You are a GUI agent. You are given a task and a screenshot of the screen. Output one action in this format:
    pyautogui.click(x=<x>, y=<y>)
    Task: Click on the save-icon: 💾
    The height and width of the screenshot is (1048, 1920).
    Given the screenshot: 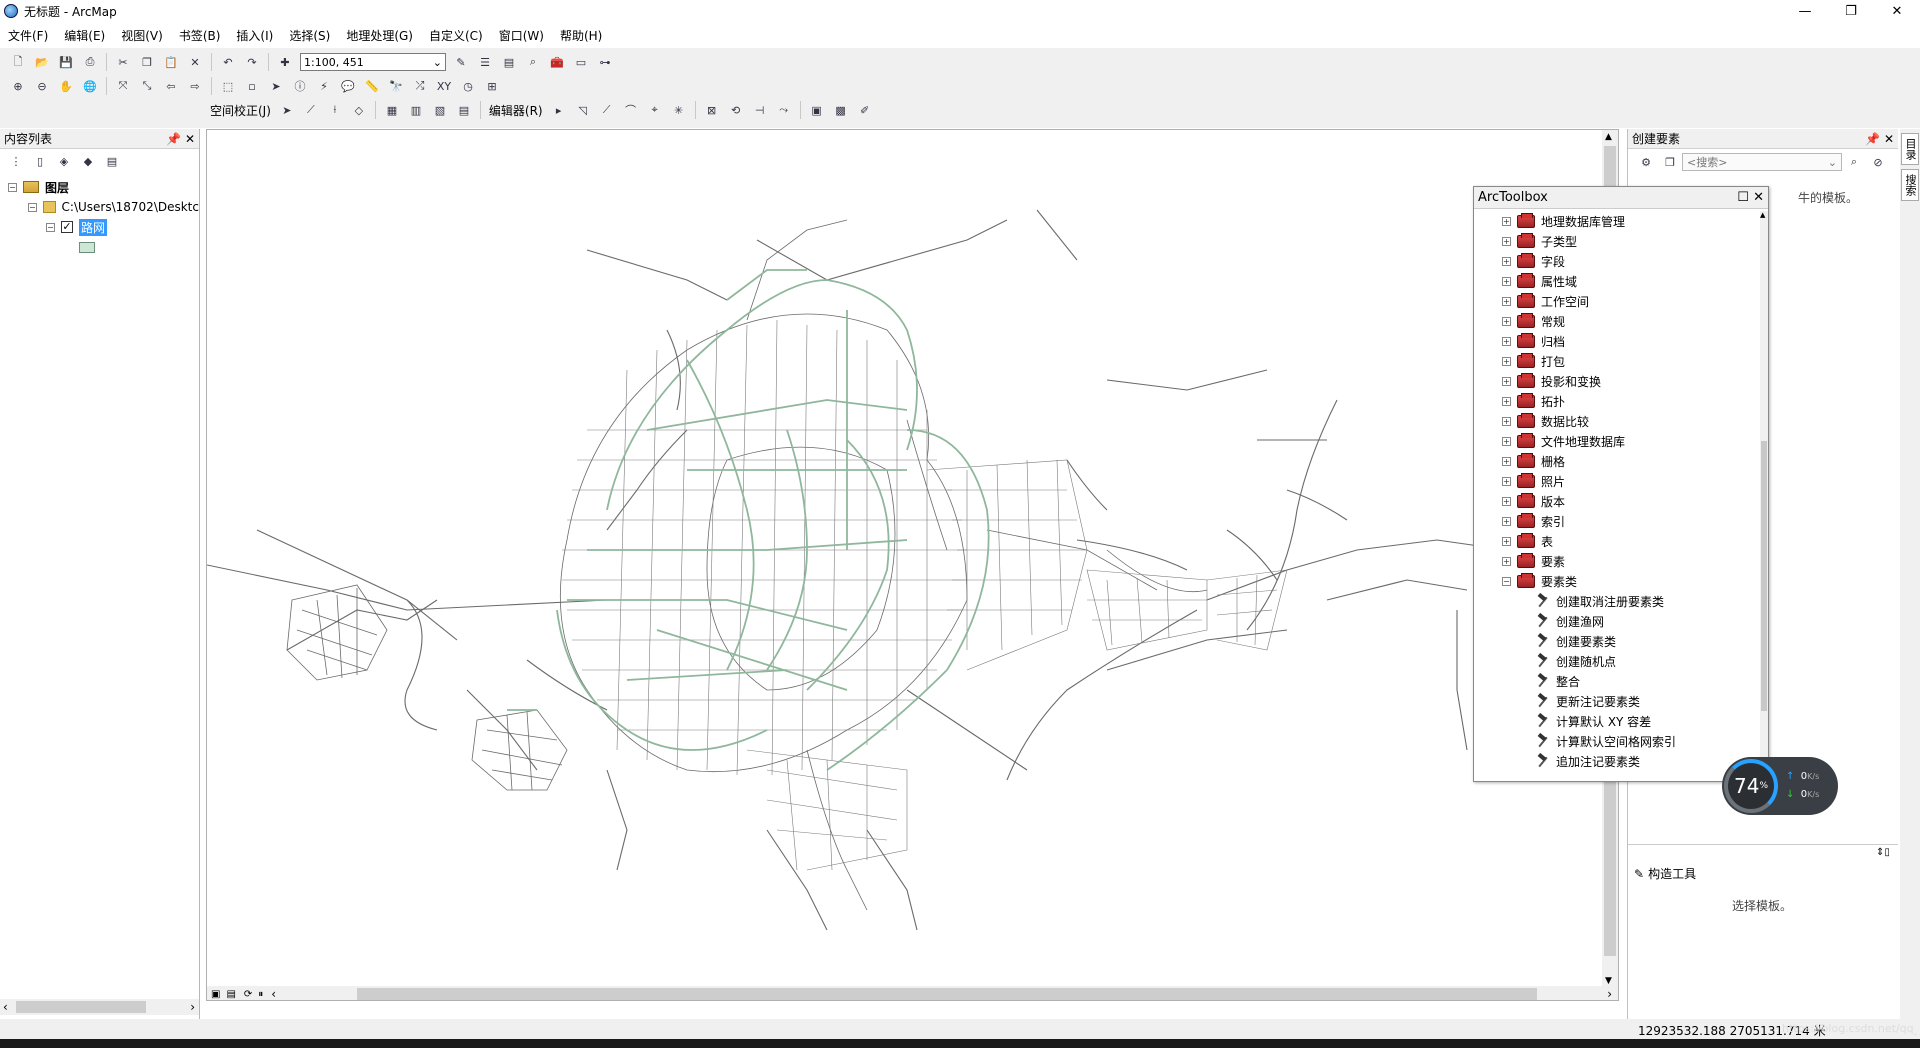 What is the action you would take?
    pyautogui.click(x=66, y=62)
    